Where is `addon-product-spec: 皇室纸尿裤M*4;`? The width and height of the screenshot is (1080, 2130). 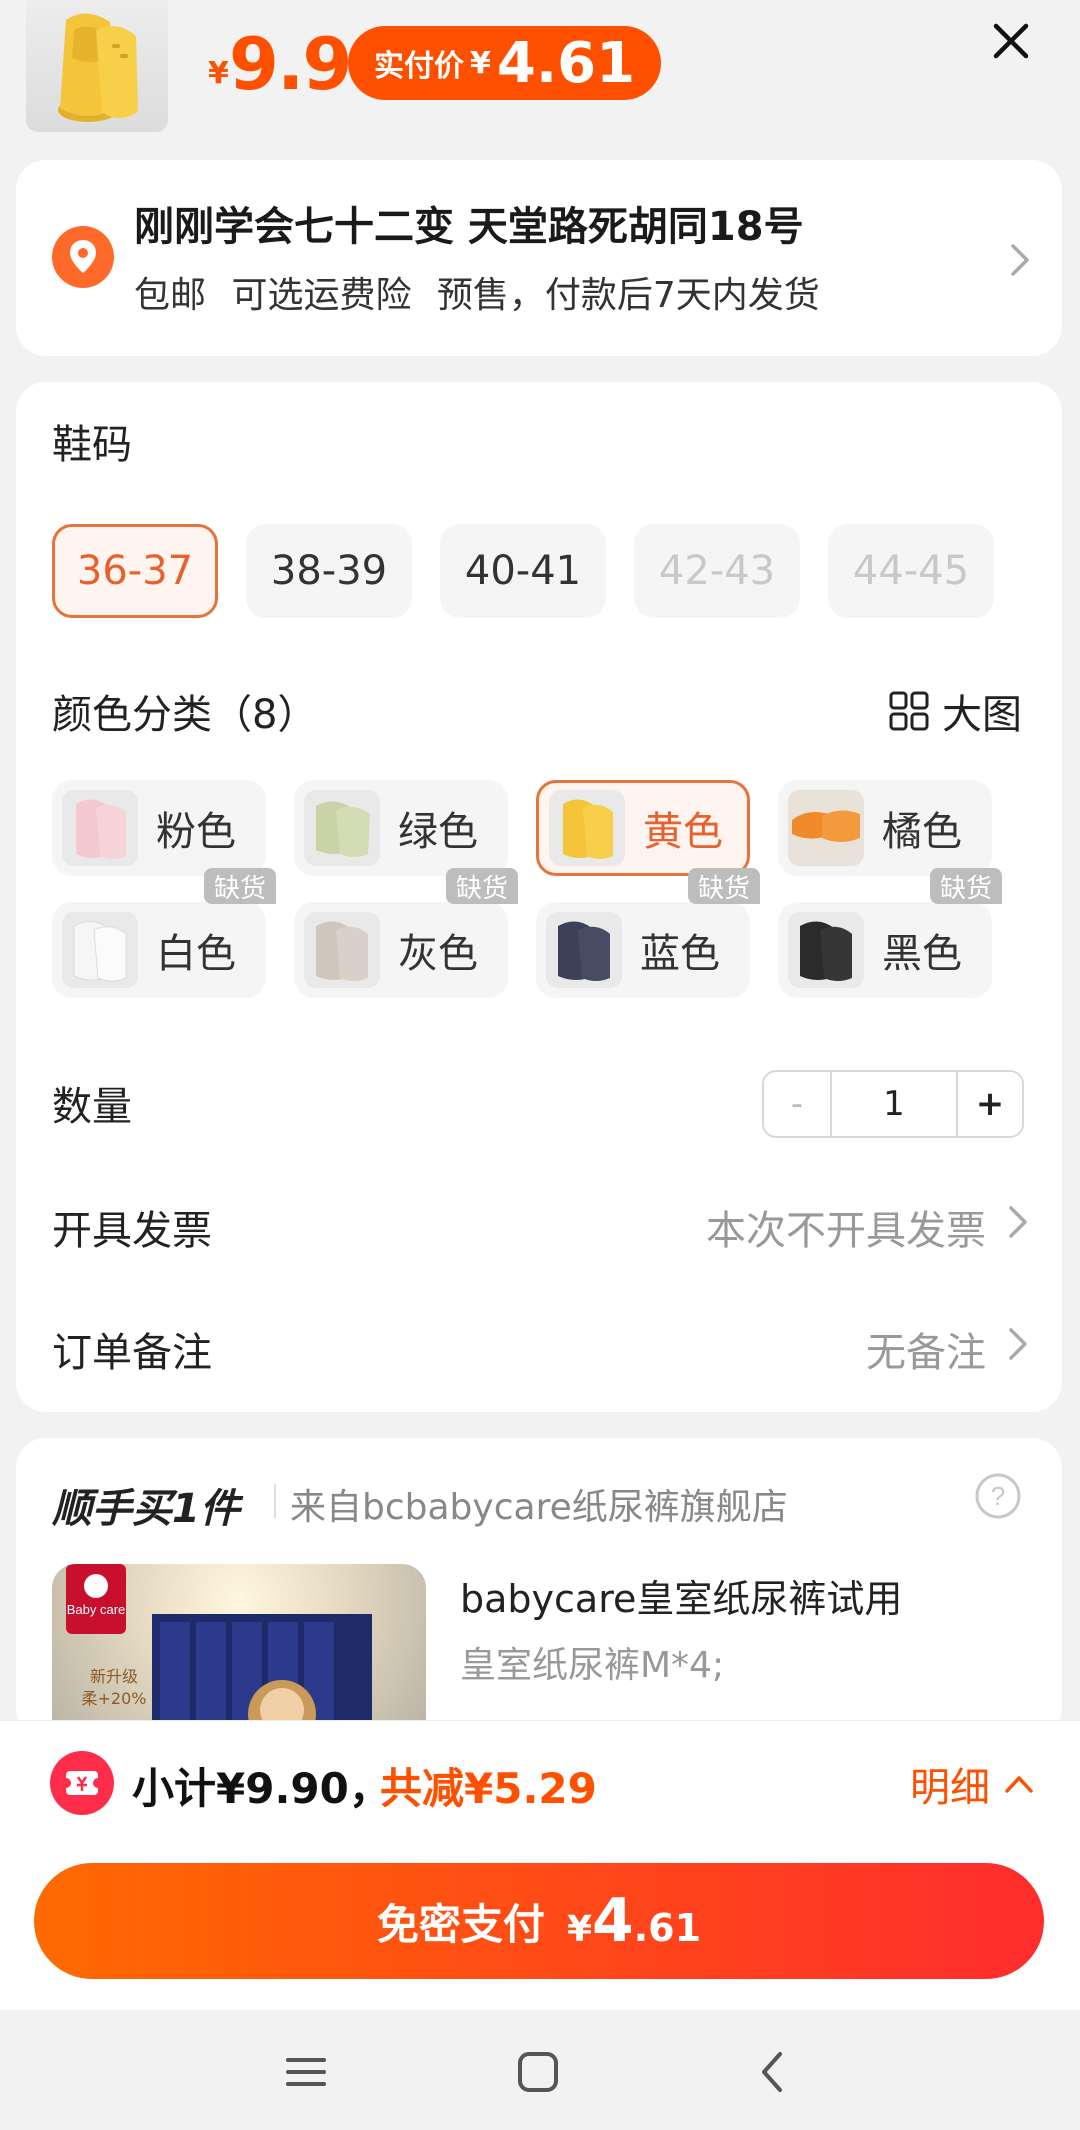 addon-product-spec: 皇室纸尿裤M*4; is located at coordinates (592, 1665).